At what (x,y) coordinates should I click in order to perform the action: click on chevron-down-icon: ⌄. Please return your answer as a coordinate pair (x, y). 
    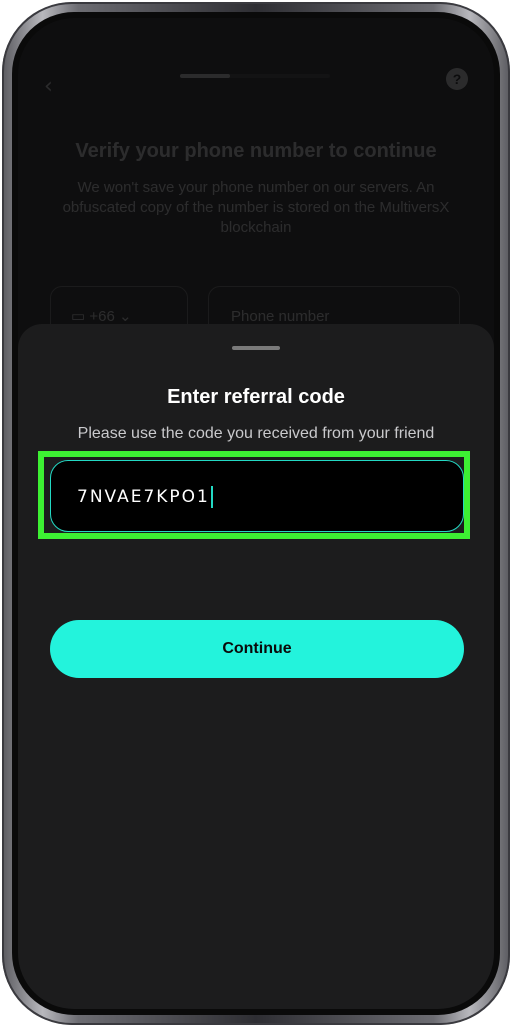
    Looking at the image, I should click on (125, 316).